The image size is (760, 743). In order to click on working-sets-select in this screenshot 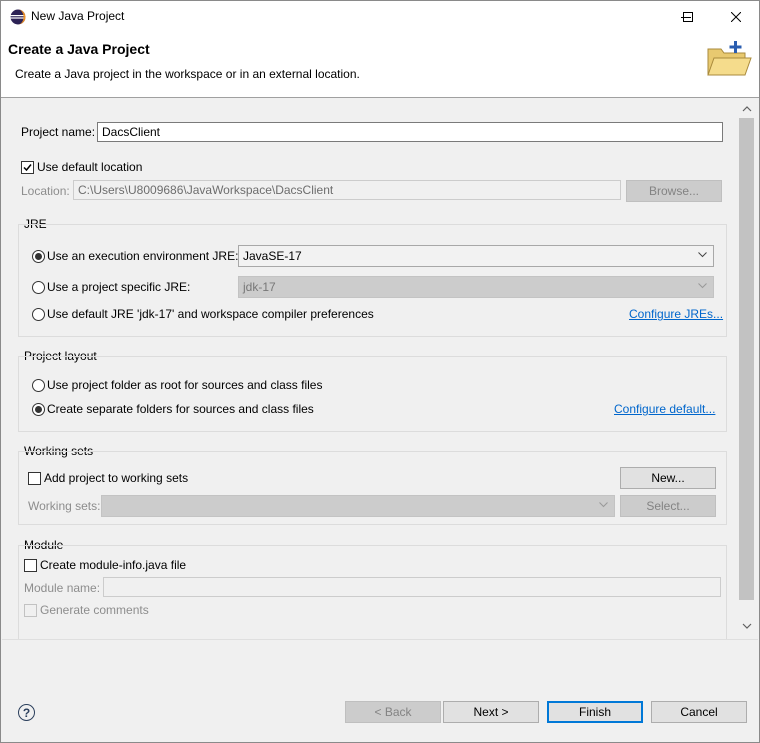, I will do `click(358, 506)`.